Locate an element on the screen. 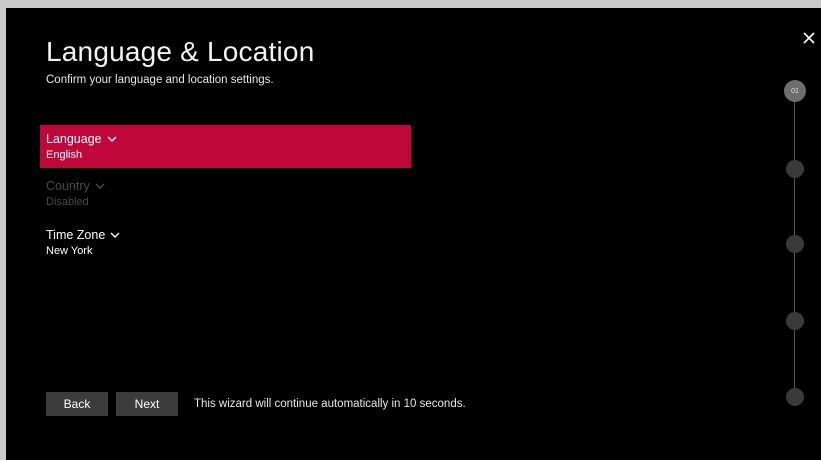  time-zone-value: New York is located at coordinates (69, 251).